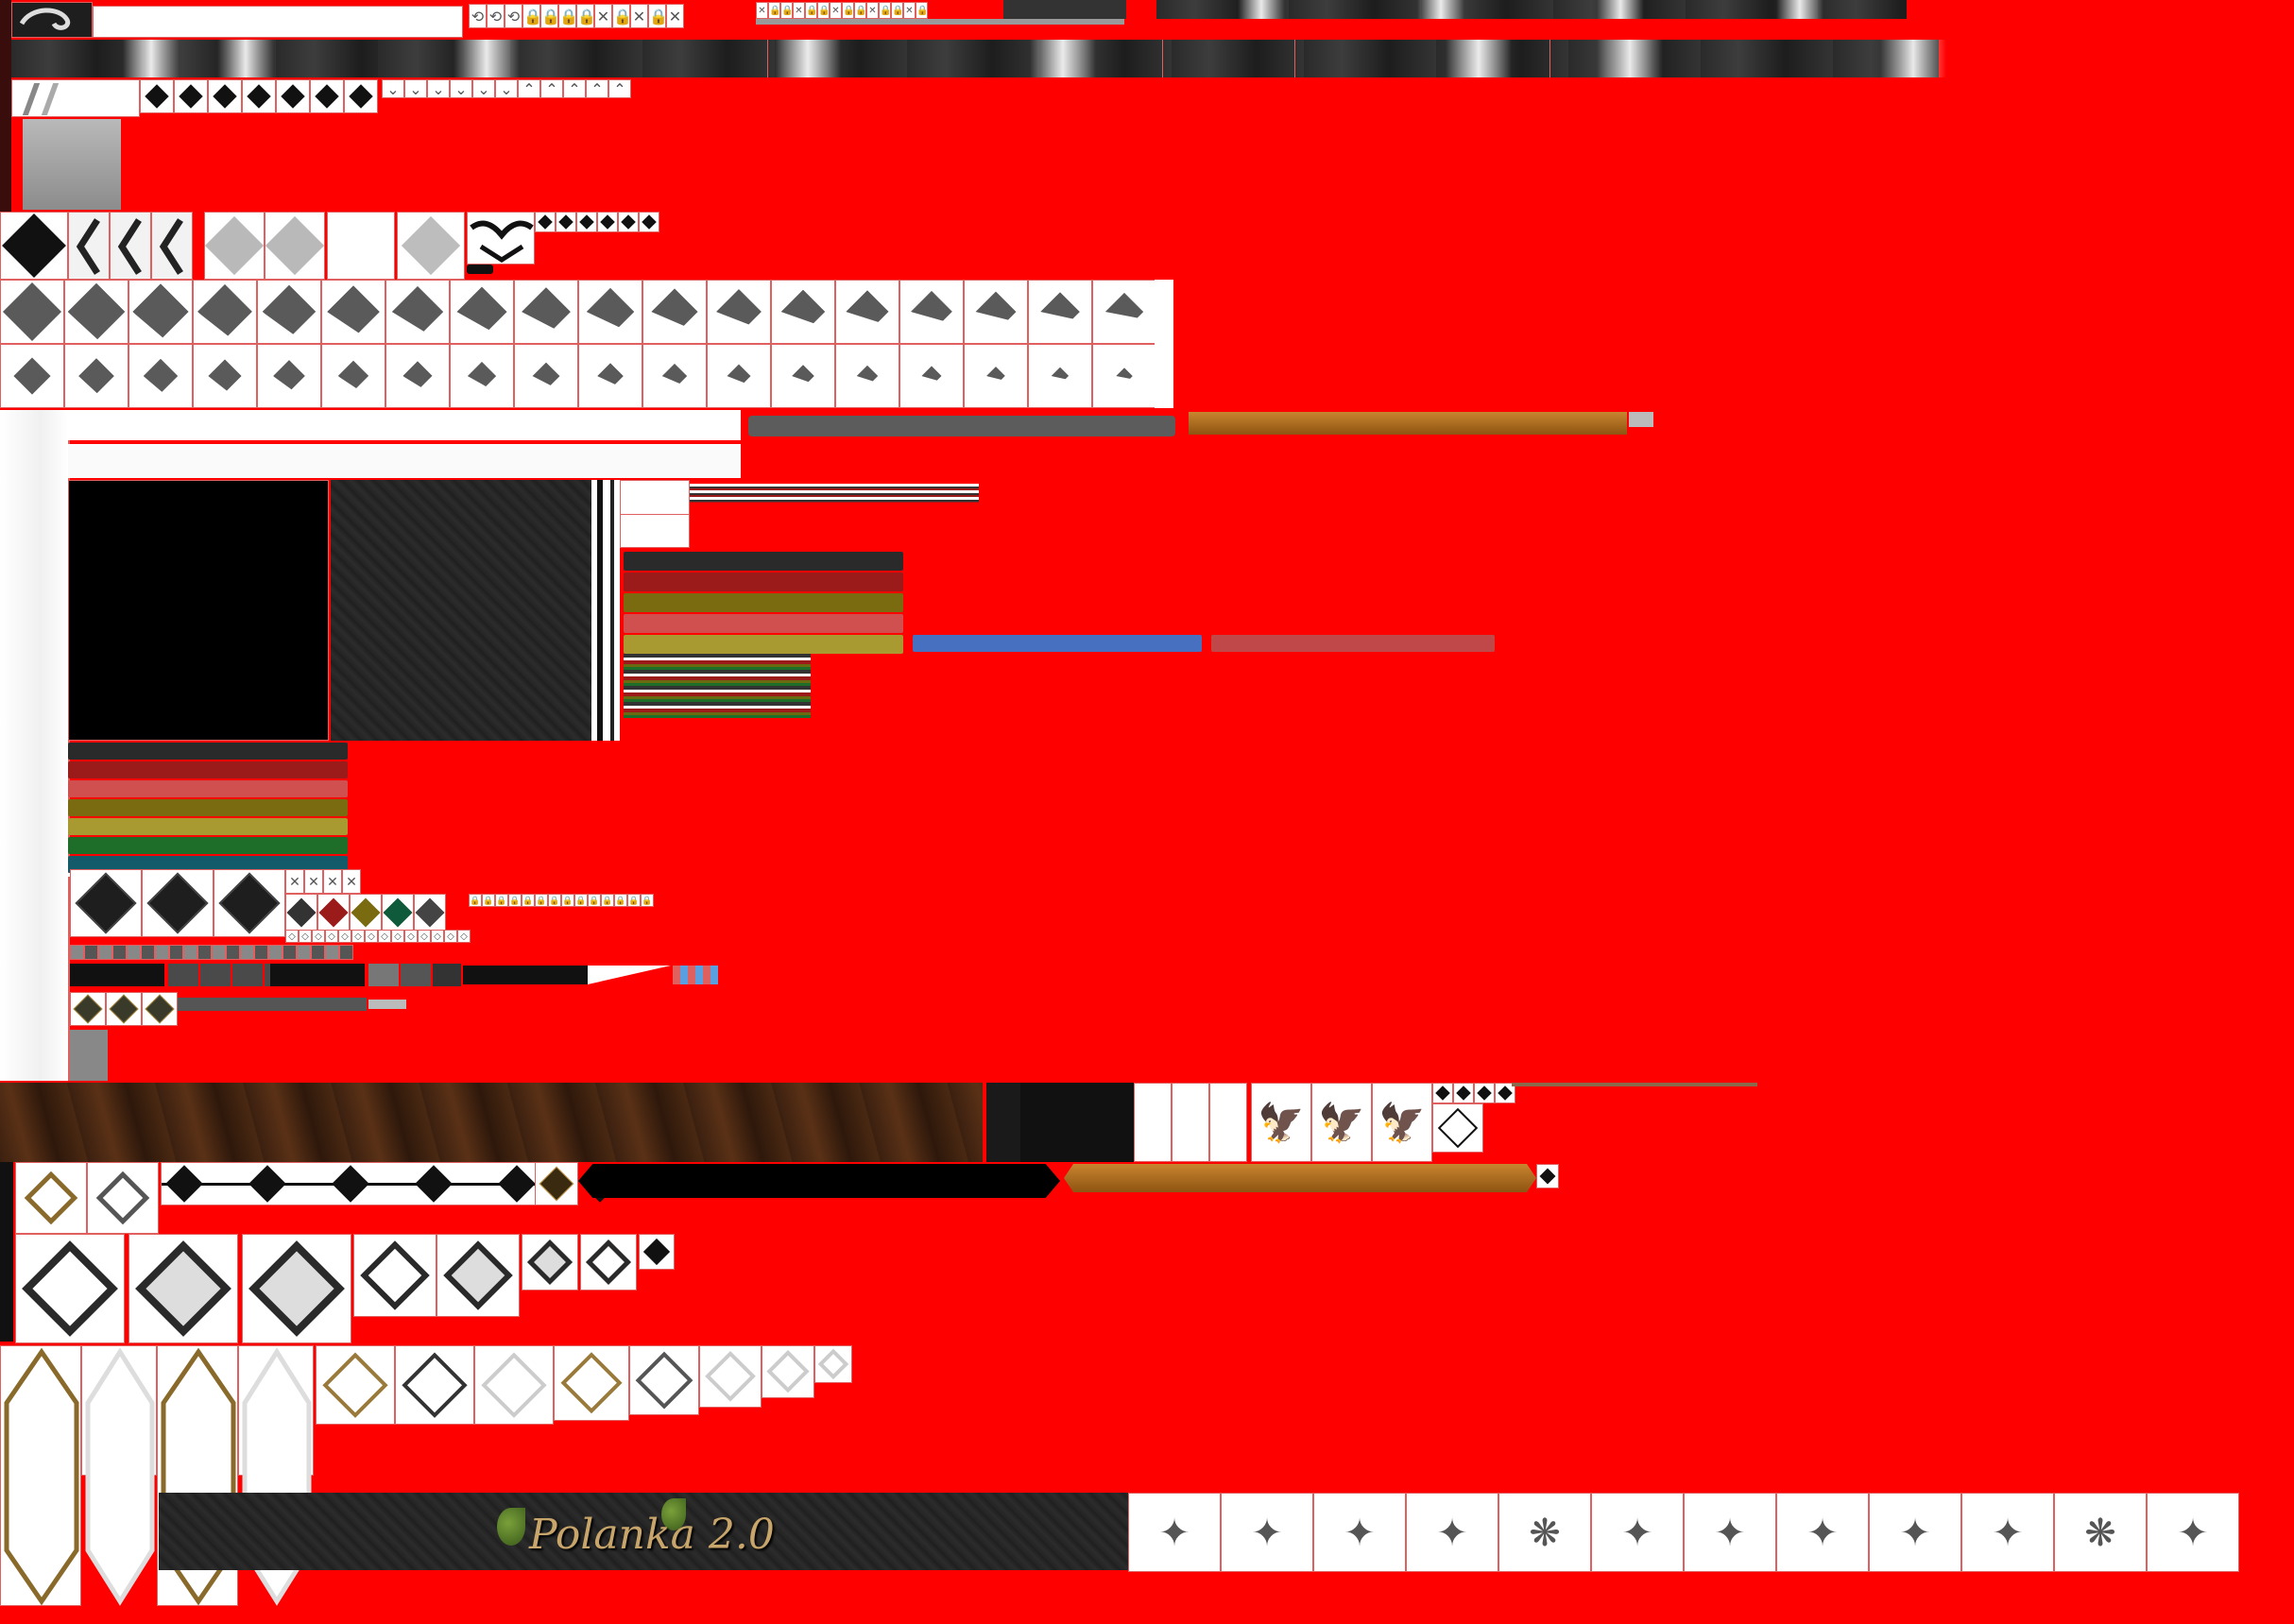 Image resolution: width=2294 pixels, height=1624 pixels. I want to click on figure-icon: ✦, so click(1915, 1532).